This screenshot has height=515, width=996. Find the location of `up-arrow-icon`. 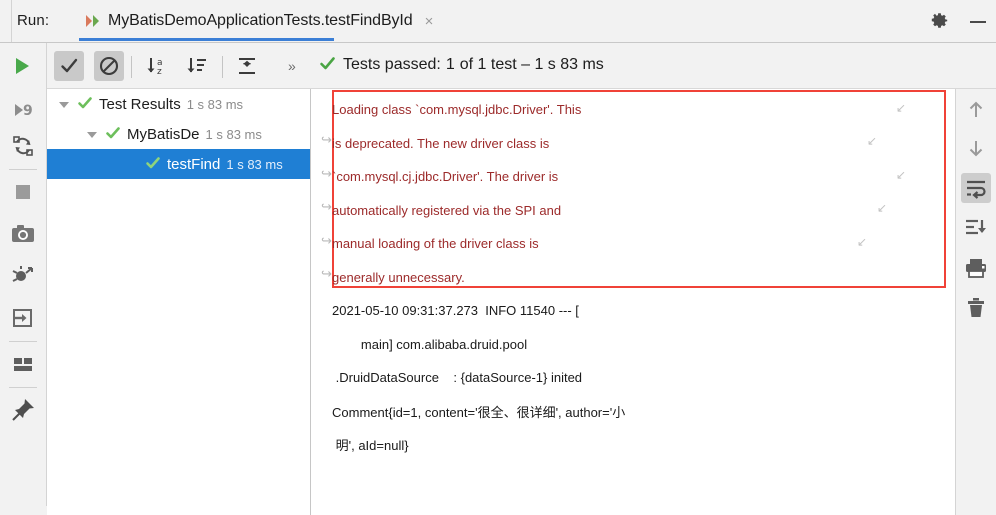

up-arrow-icon is located at coordinates (976, 110).